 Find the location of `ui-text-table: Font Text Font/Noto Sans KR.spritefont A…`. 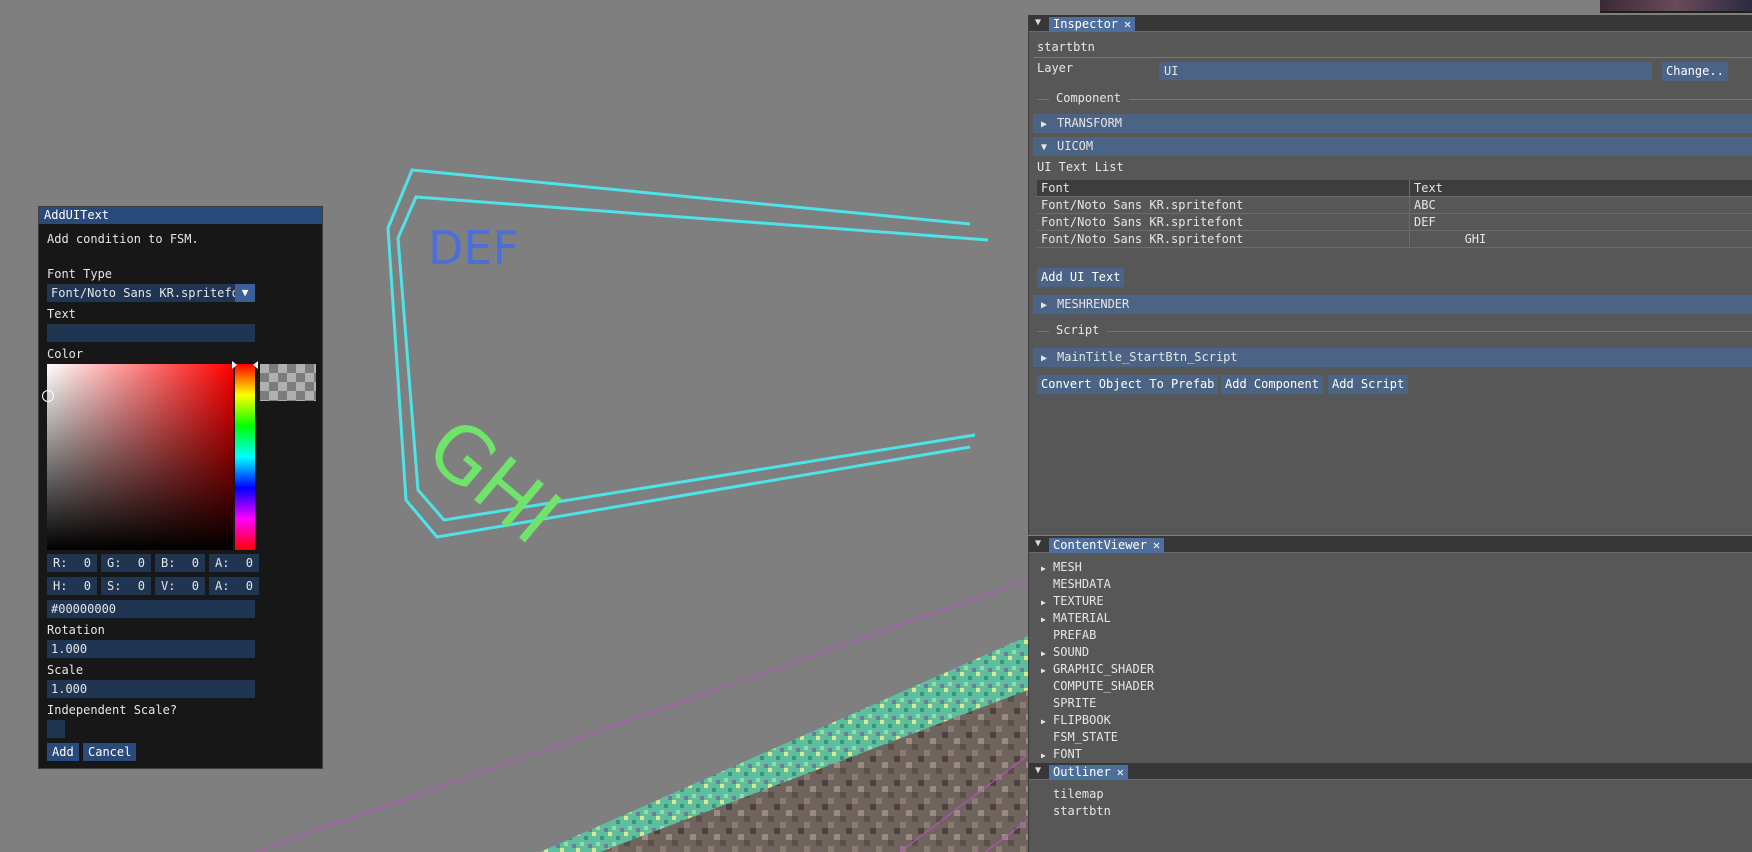

ui-text-table: Font Text Font/Noto Sans KR.spritefont A… is located at coordinates (1394, 214).